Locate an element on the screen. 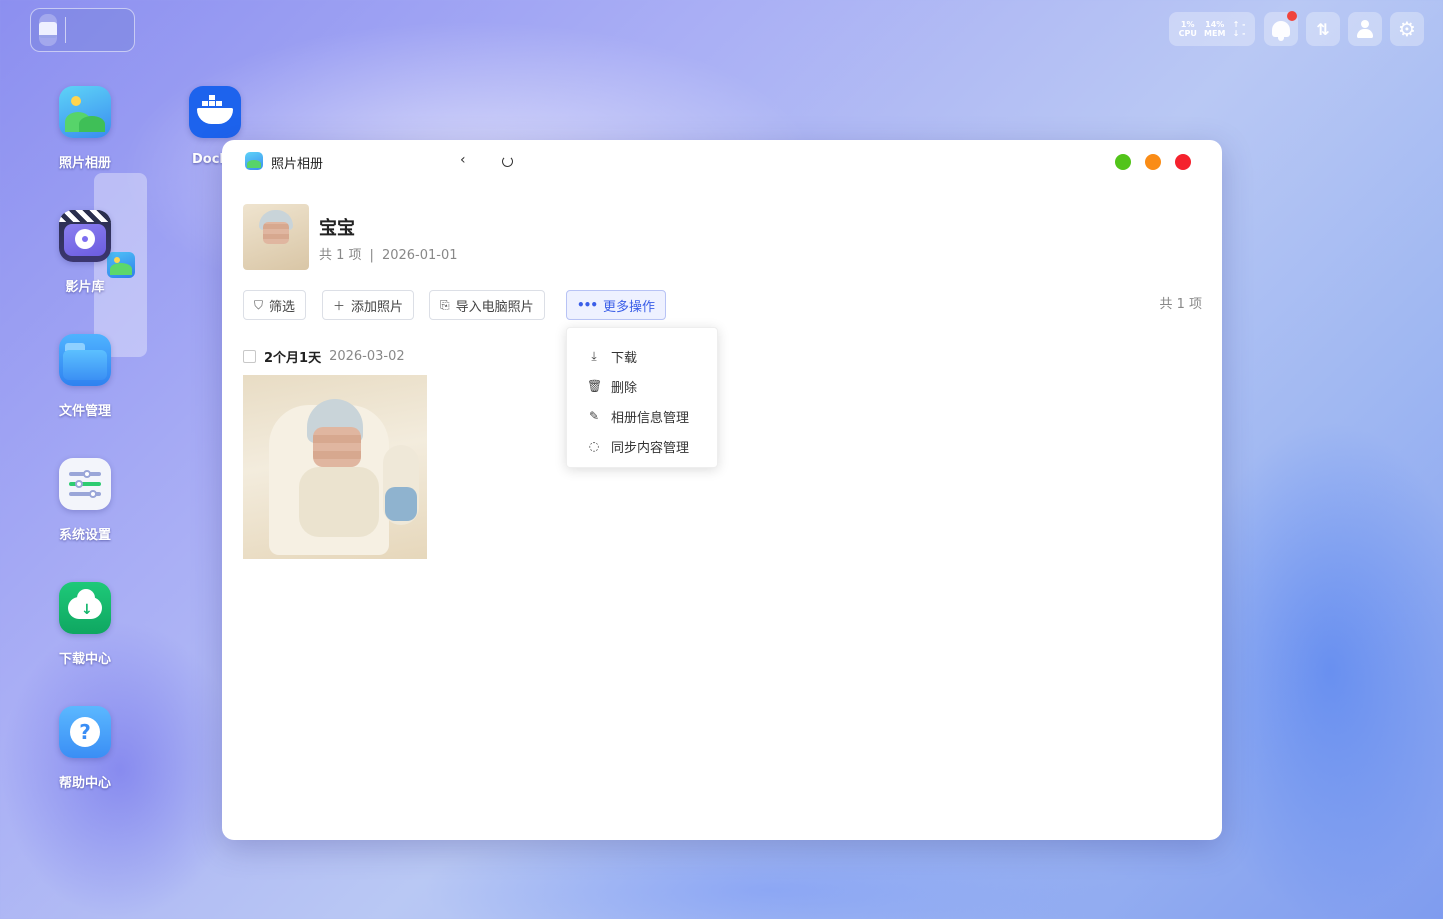 This screenshot has width=1443, height=919. menu-item-sync-content: ◌ 同步内容管理 is located at coordinates (642, 446).